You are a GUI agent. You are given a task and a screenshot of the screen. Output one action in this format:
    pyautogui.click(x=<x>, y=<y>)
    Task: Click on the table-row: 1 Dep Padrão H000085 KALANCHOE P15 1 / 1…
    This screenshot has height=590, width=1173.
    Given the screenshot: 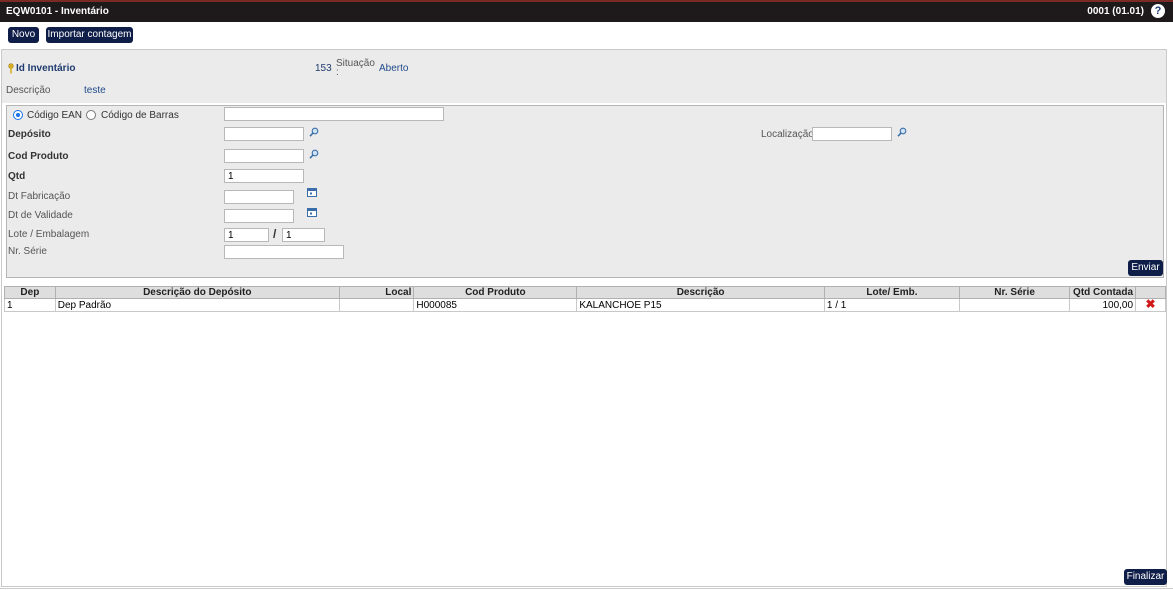 What is the action you would take?
    pyautogui.click(x=585, y=304)
    